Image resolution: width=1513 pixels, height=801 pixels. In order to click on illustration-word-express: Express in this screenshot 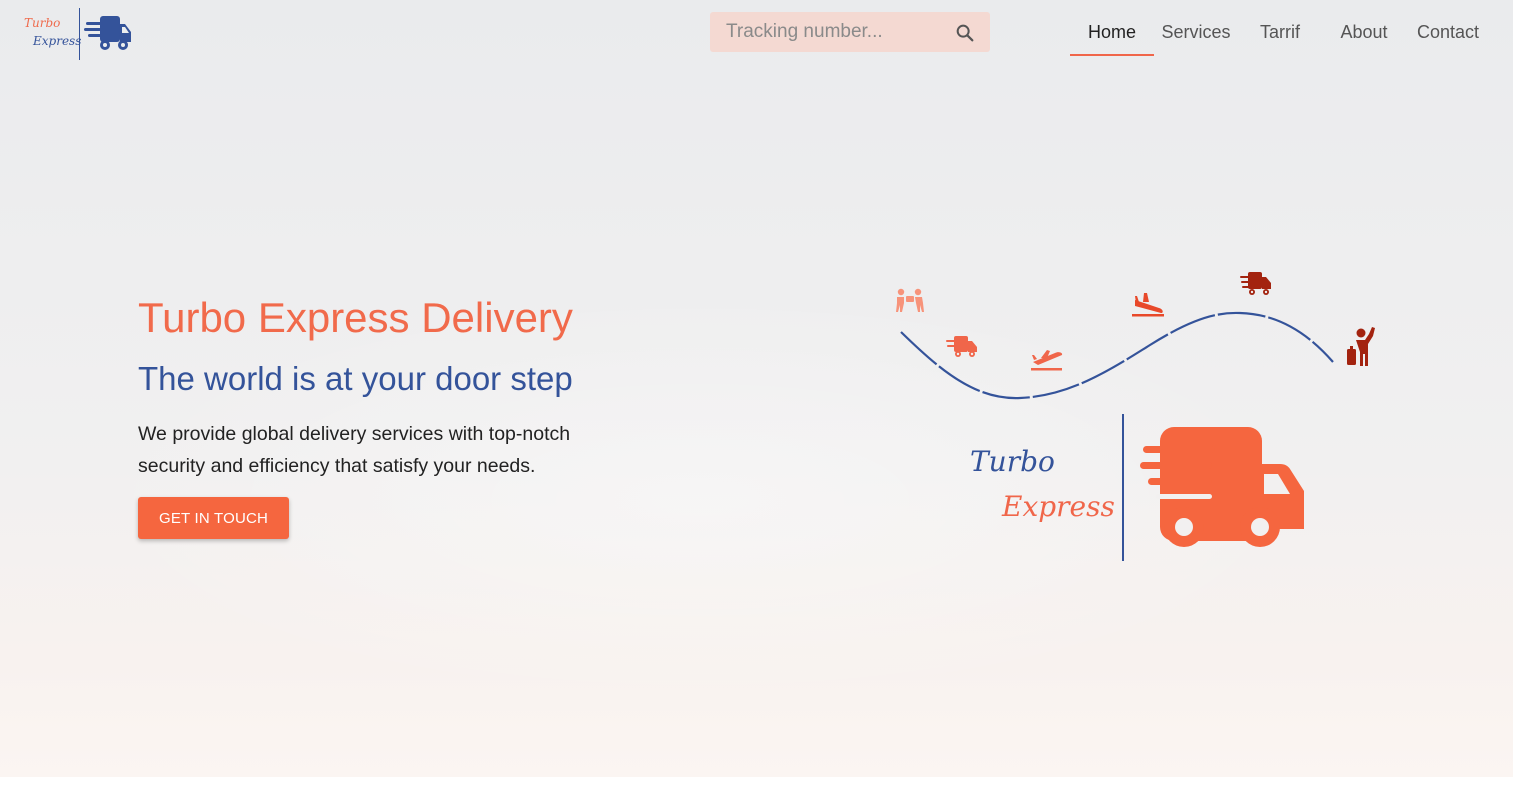, I will do `click(1058, 506)`.